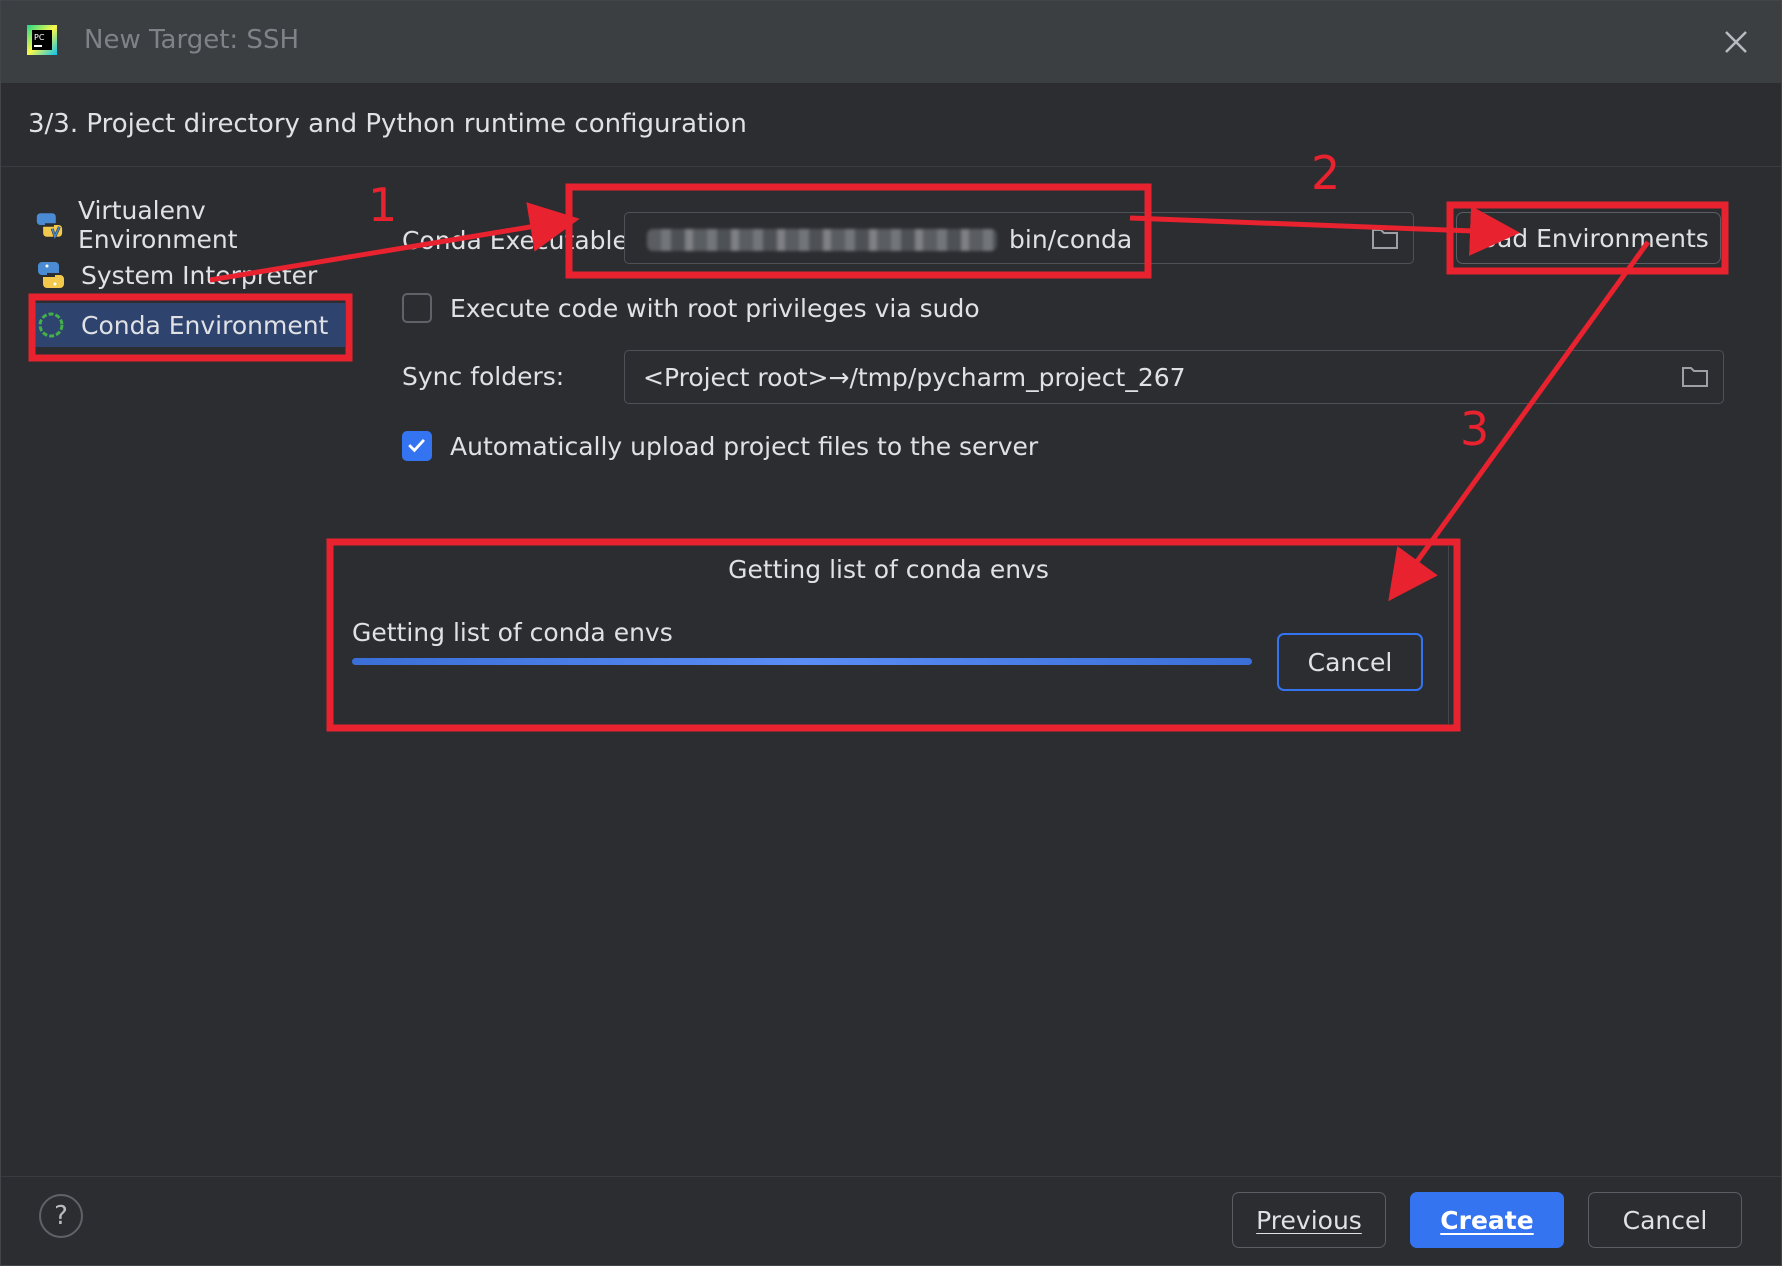 Image resolution: width=1782 pixels, height=1266 pixels. Describe the element at coordinates (61, 1216) in the screenshot. I see `help-icon: ?` at that location.